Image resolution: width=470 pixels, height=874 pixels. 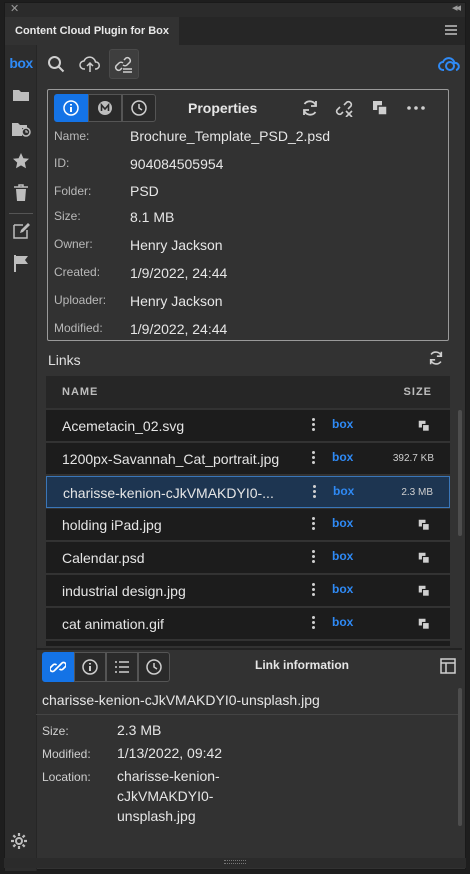 I want to click on field-label: Created:, so click(x=77, y=272).